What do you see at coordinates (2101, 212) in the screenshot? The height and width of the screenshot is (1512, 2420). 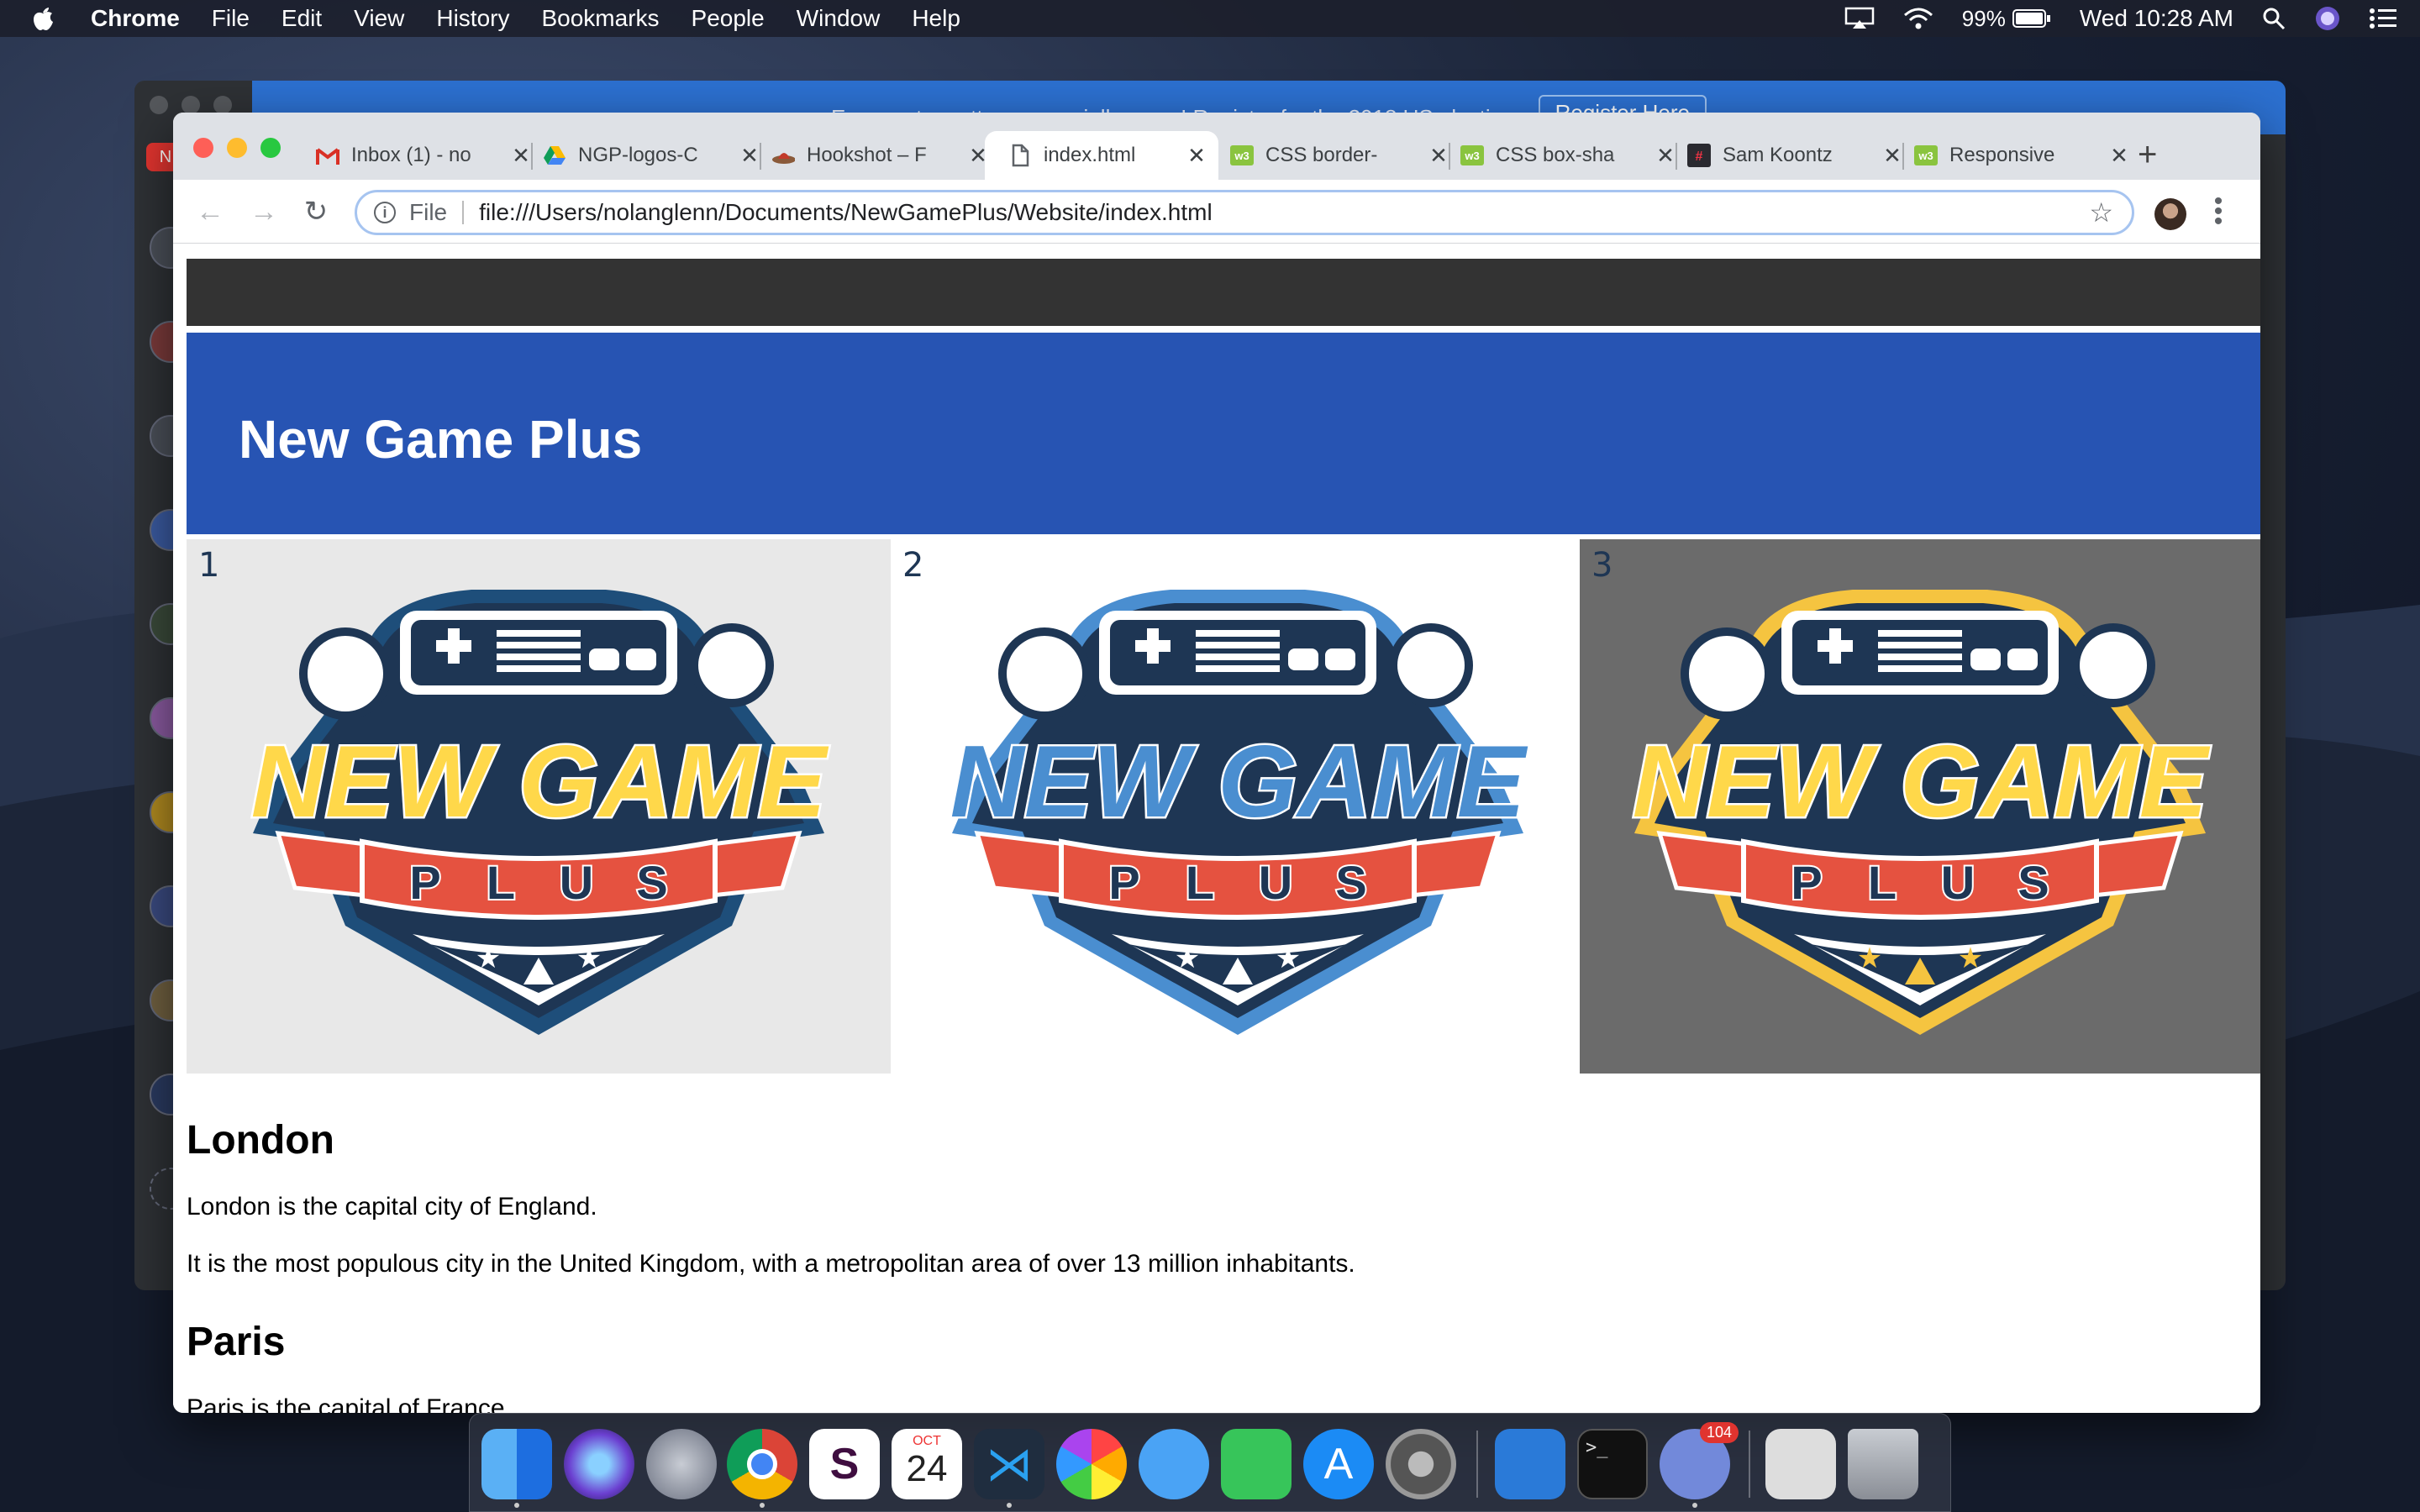 I see `bookmark-star-icon: ☆` at bounding box center [2101, 212].